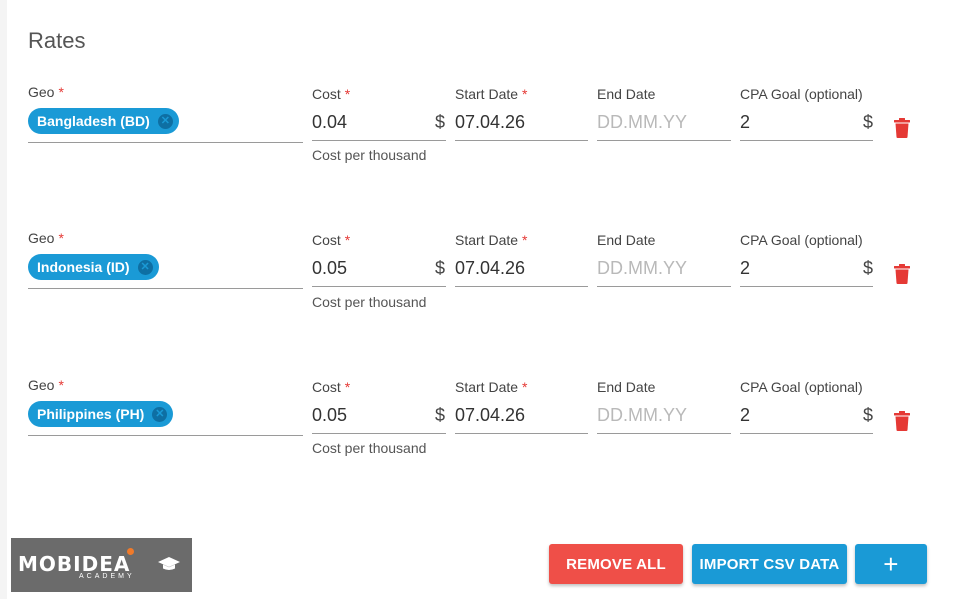  What do you see at coordinates (83, 267) in the screenshot?
I see `geo-chip-label: Indonesia (ID)` at bounding box center [83, 267].